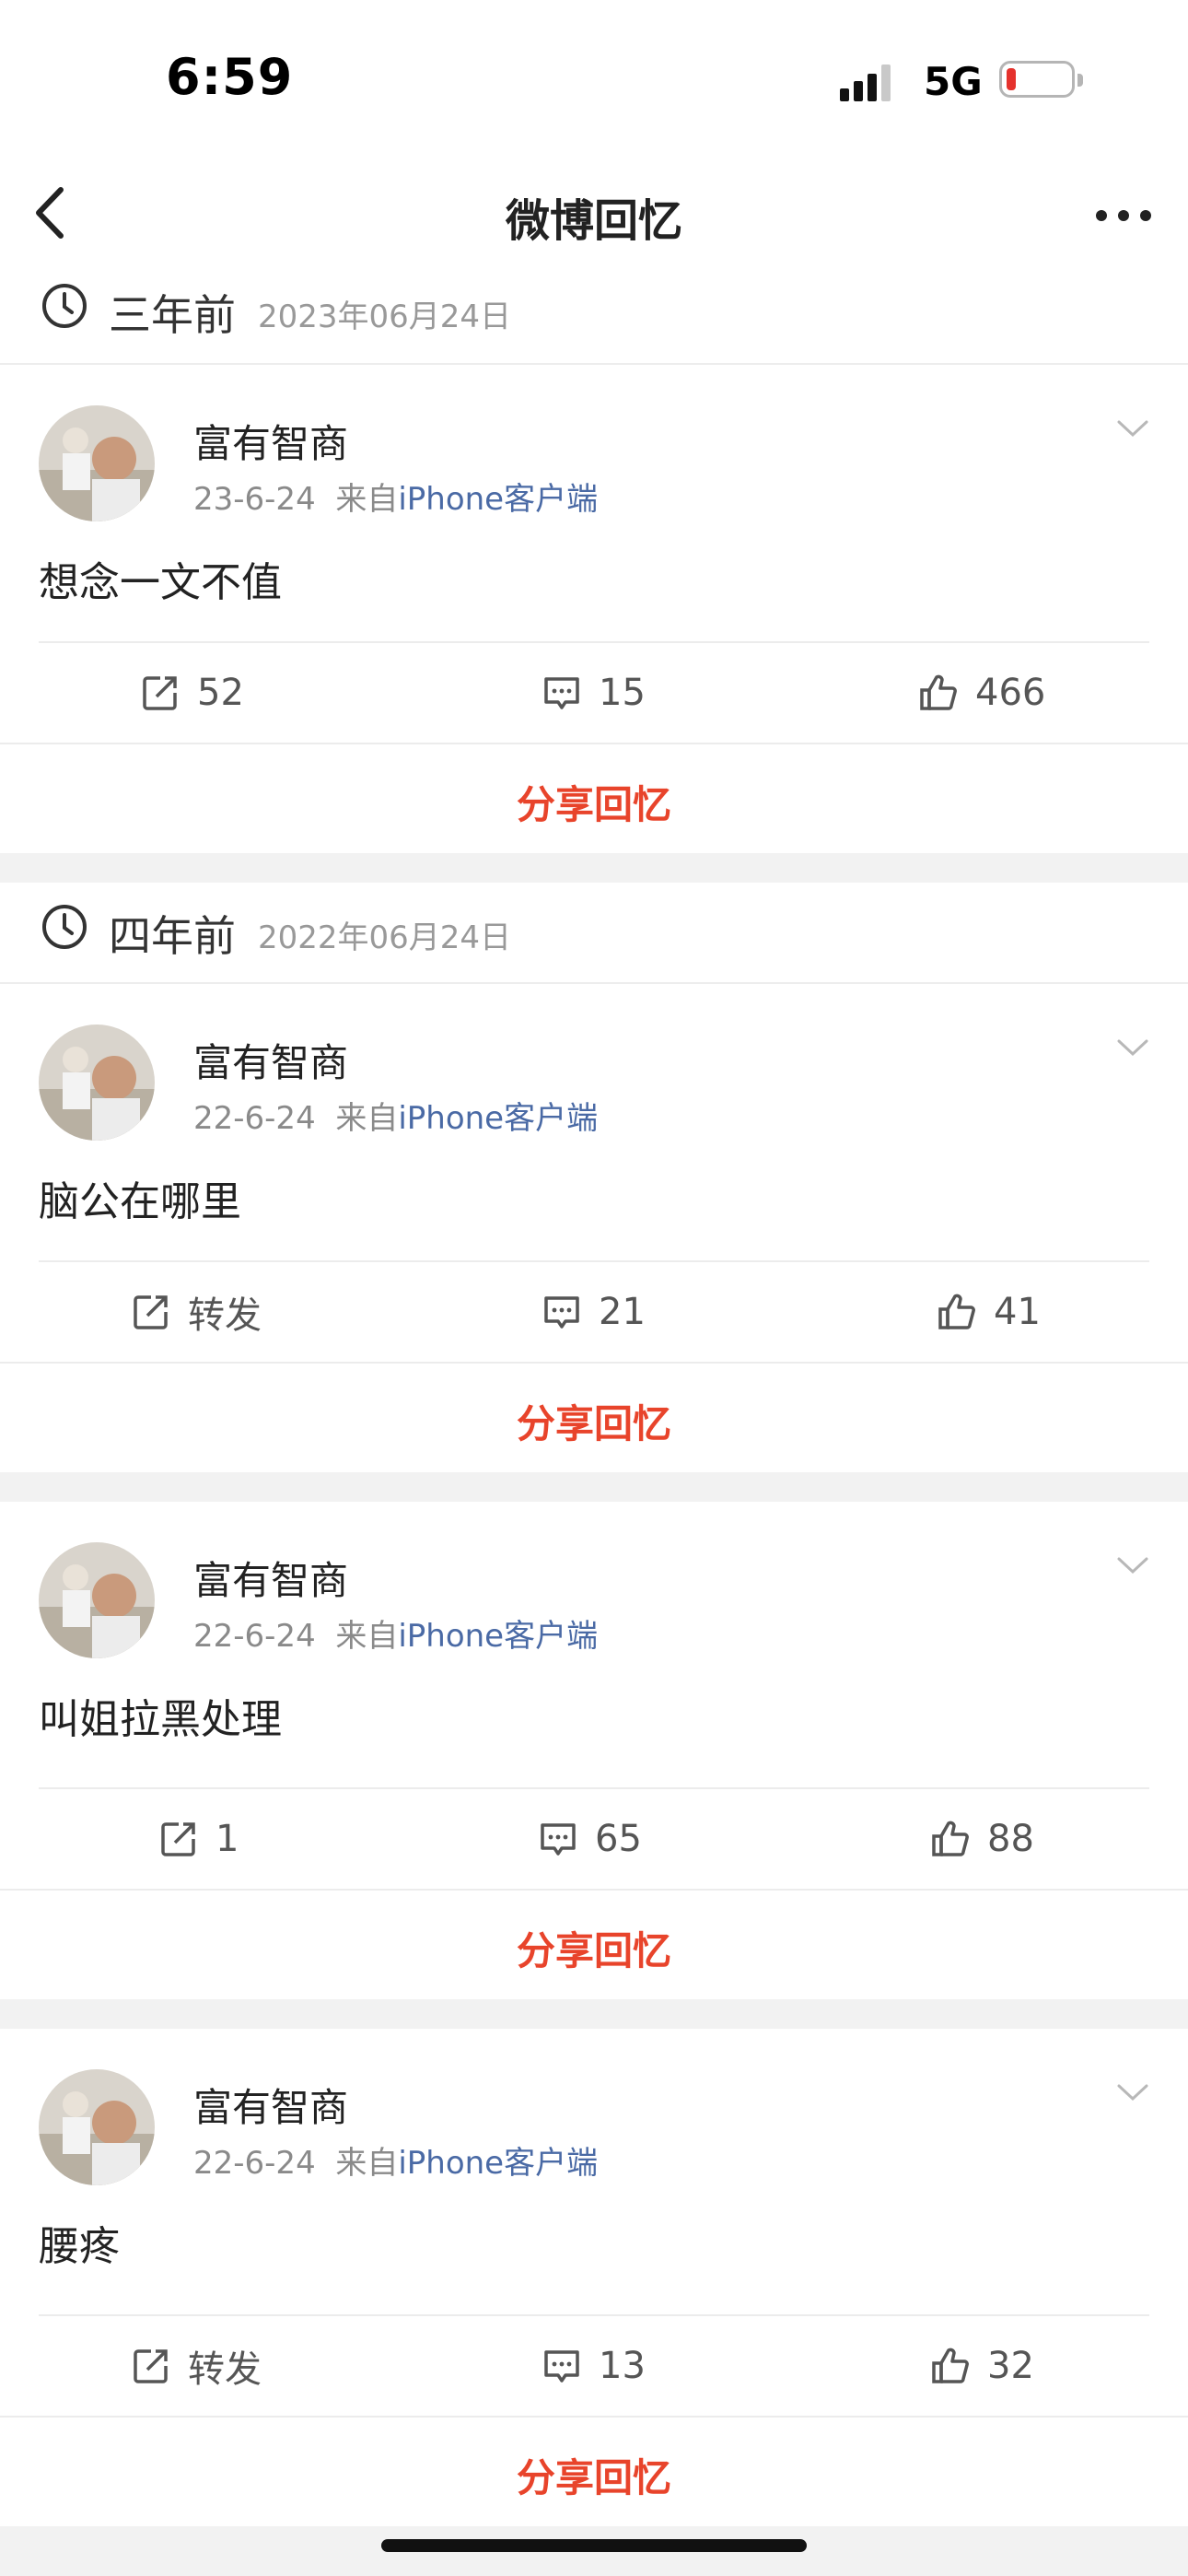  I want to click on home-indicator, so click(594, 2545).